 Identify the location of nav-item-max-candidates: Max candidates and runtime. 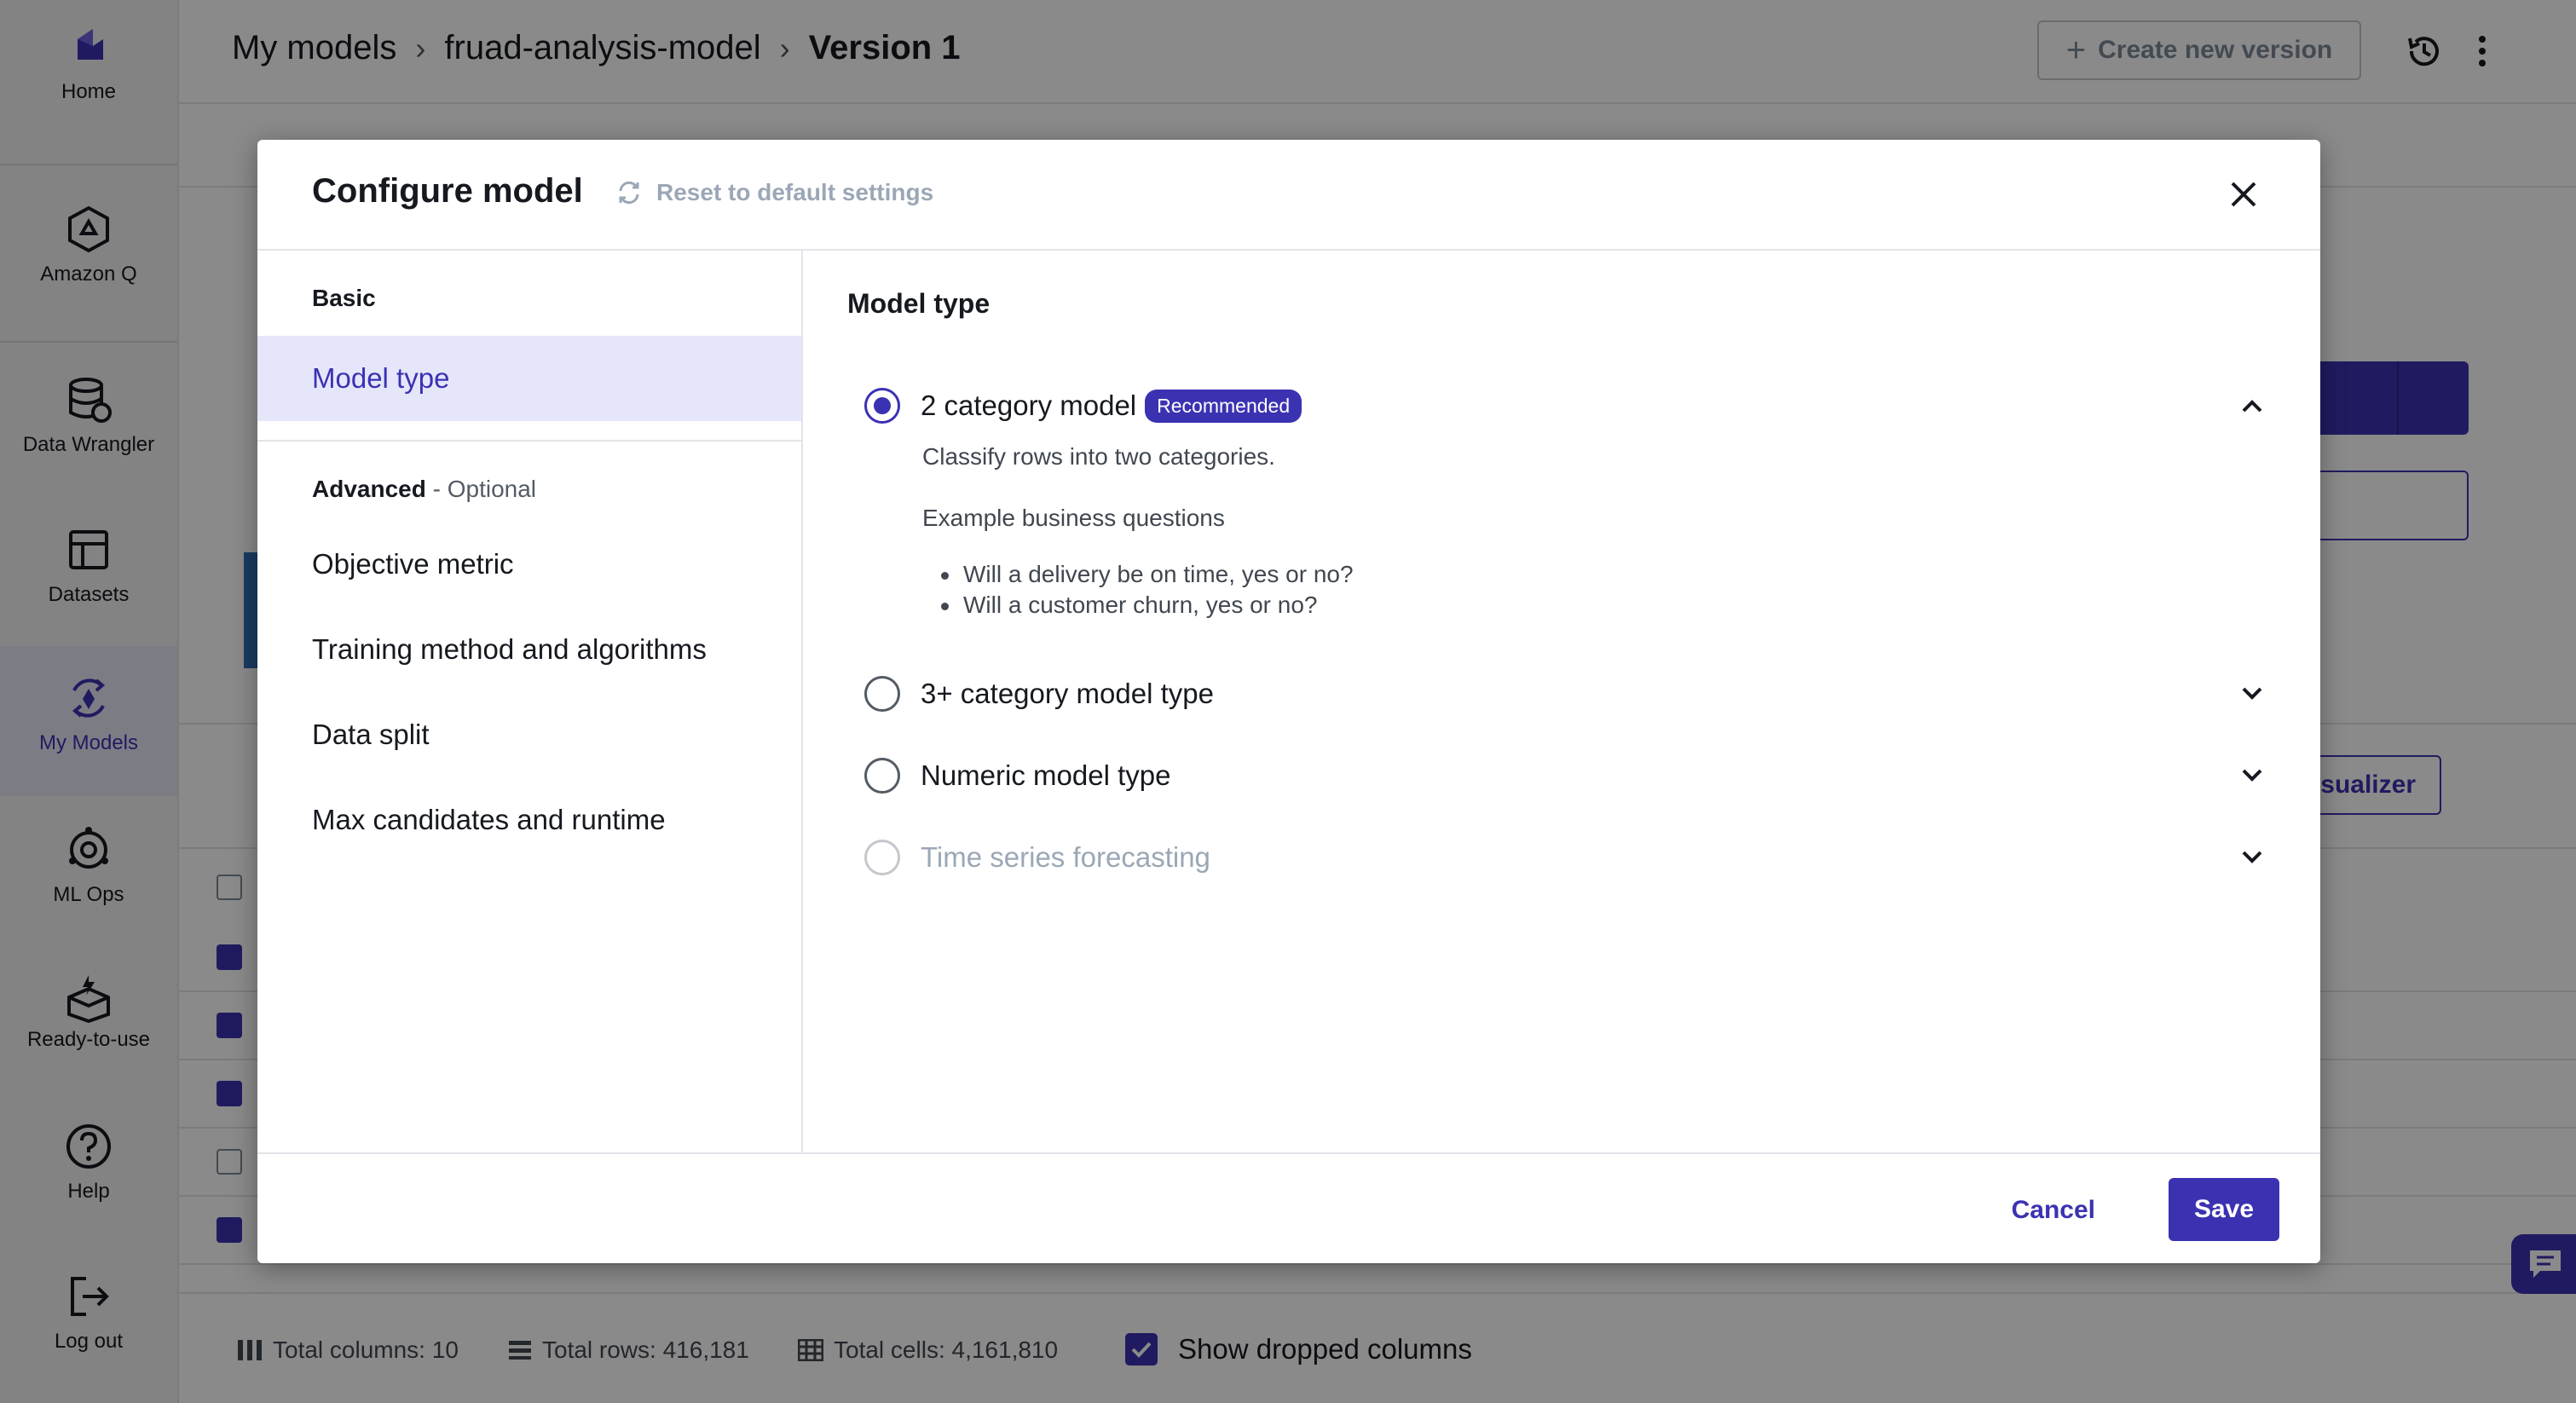
(529, 820).